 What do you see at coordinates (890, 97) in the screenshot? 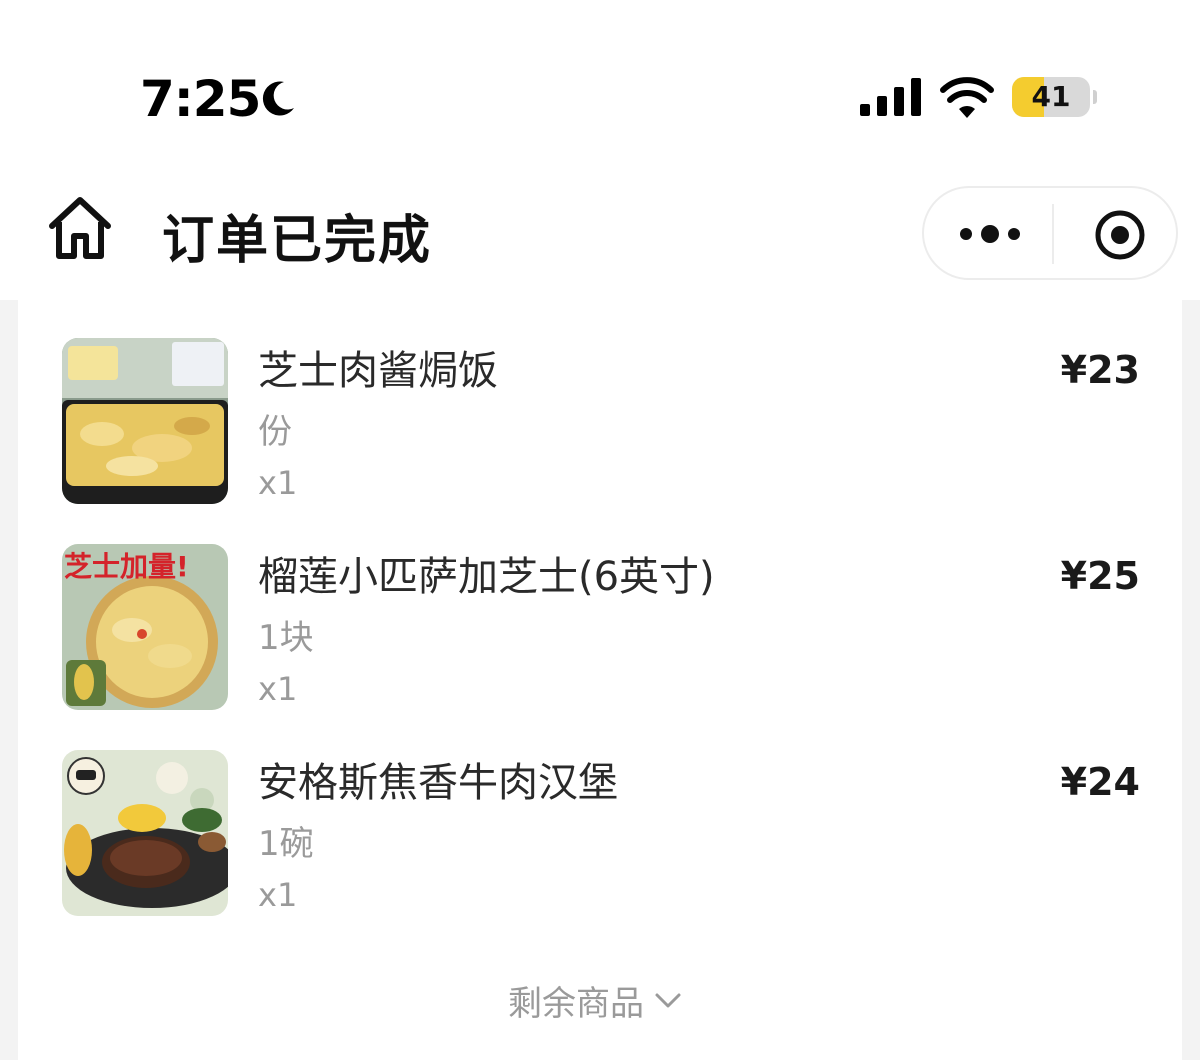
I see `cellular-signal-icon` at bounding box center [890, 97].